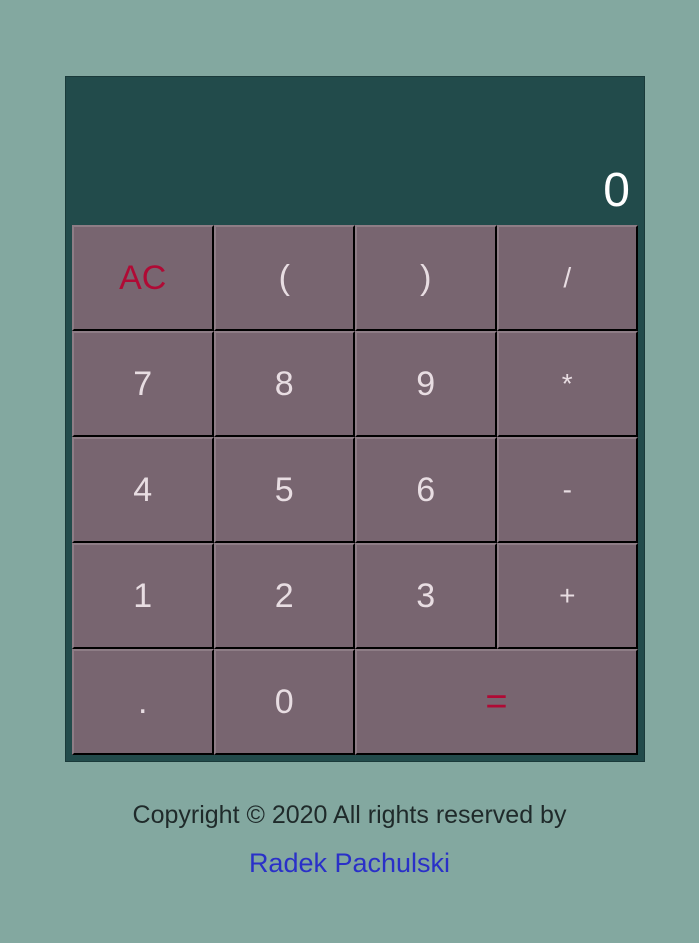  What do you see at coordinates (567, 490) in the screenshot?
I see `subtract-button: -` at bounding box center [567, 490].